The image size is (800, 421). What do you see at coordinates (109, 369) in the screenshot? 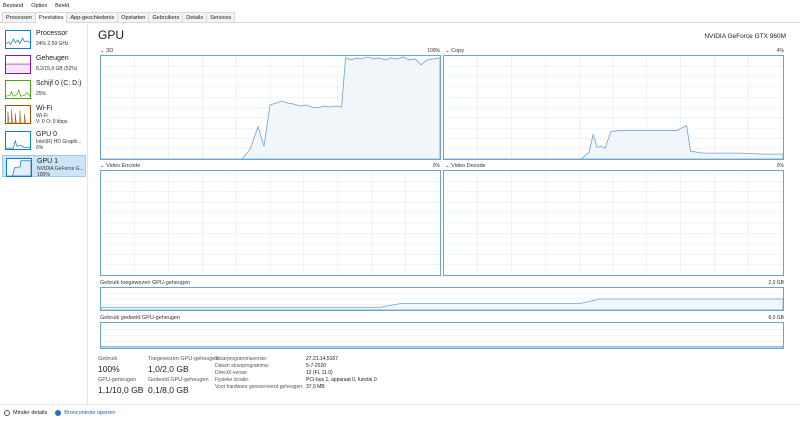
I see `stat-usage-value: 100%` at bounding box center [109, 369].